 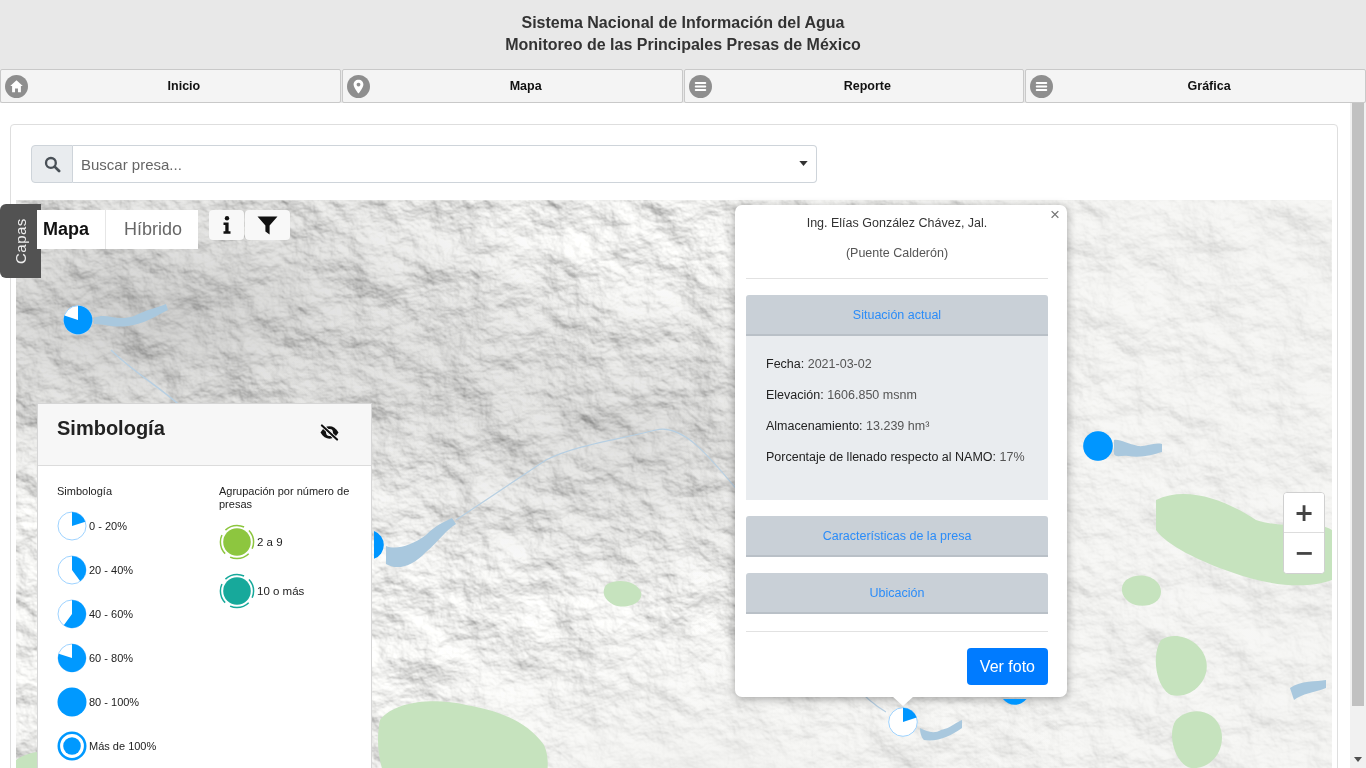 I want to click on search-icon, so click(x=52, y=164).